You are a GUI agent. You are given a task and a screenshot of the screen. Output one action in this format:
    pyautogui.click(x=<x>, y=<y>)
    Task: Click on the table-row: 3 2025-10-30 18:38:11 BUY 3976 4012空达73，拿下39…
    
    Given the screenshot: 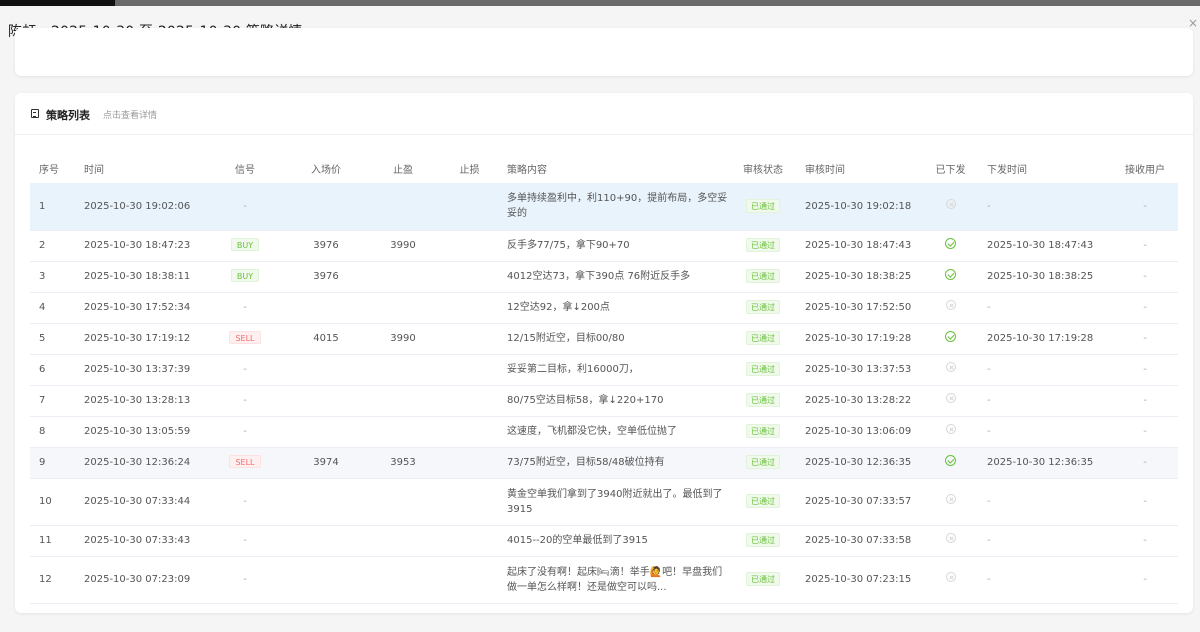 What is the action you would take?
    pyautogui.click(x=604, y=277)
    